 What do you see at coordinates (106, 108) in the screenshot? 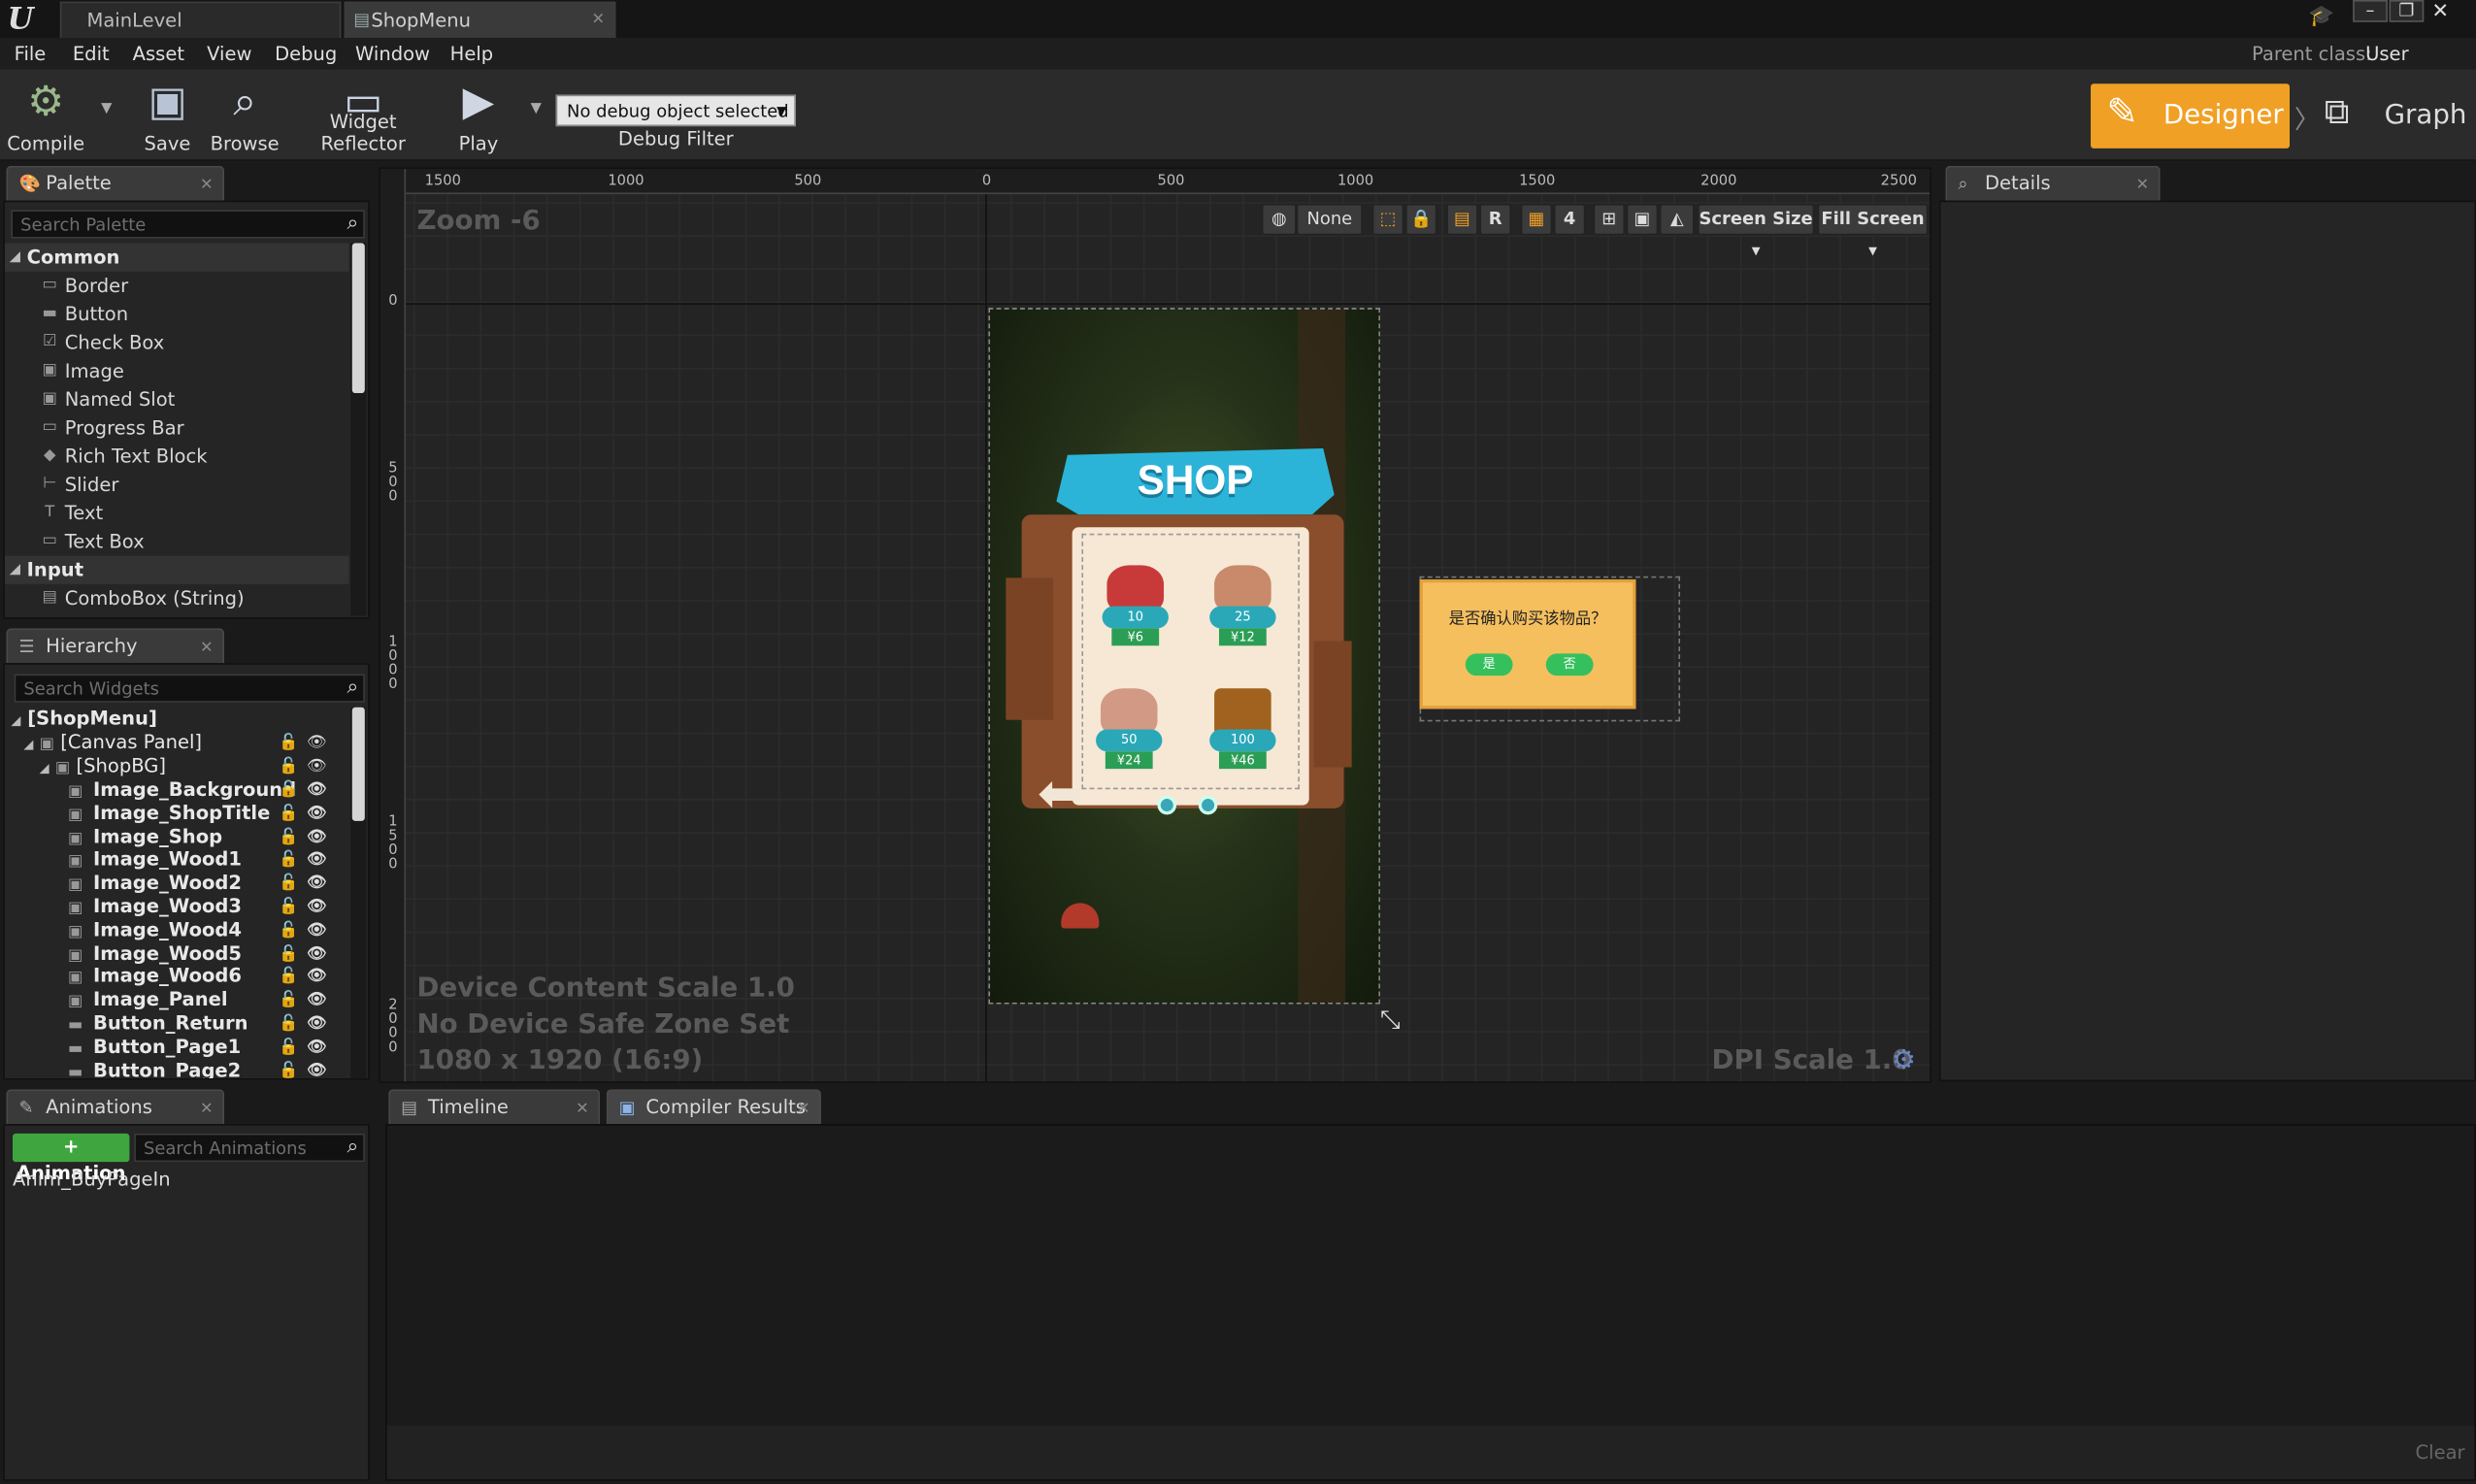
I see `compile-options-dropdown: ▼` at bounding box center [106, 108].